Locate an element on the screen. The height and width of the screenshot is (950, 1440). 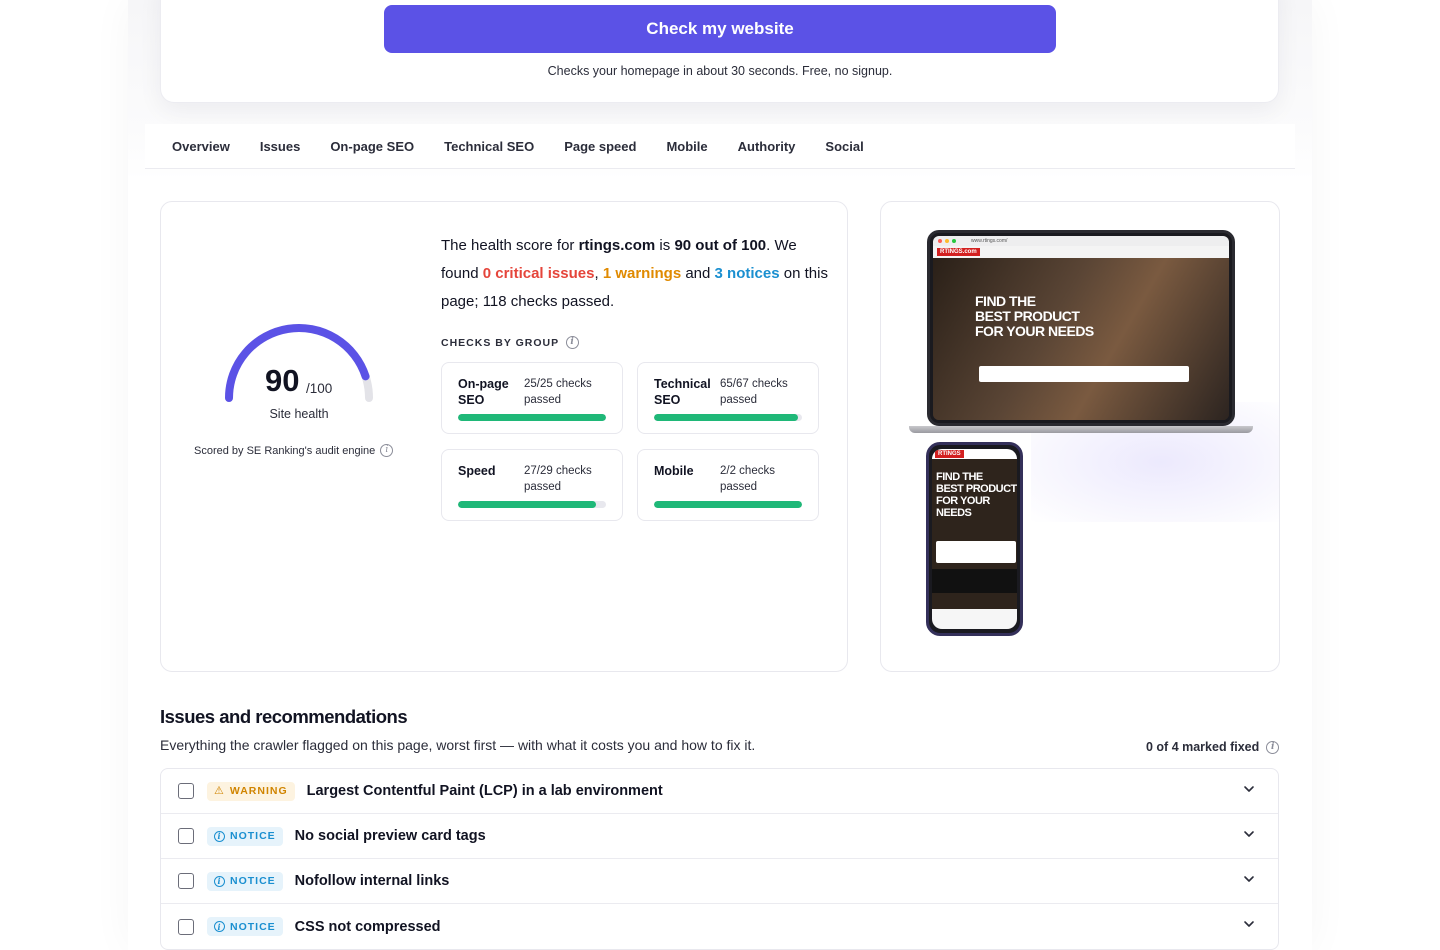
checks-by-group-label: CHECKS BY GROUP is located at coordinates (500, 342).